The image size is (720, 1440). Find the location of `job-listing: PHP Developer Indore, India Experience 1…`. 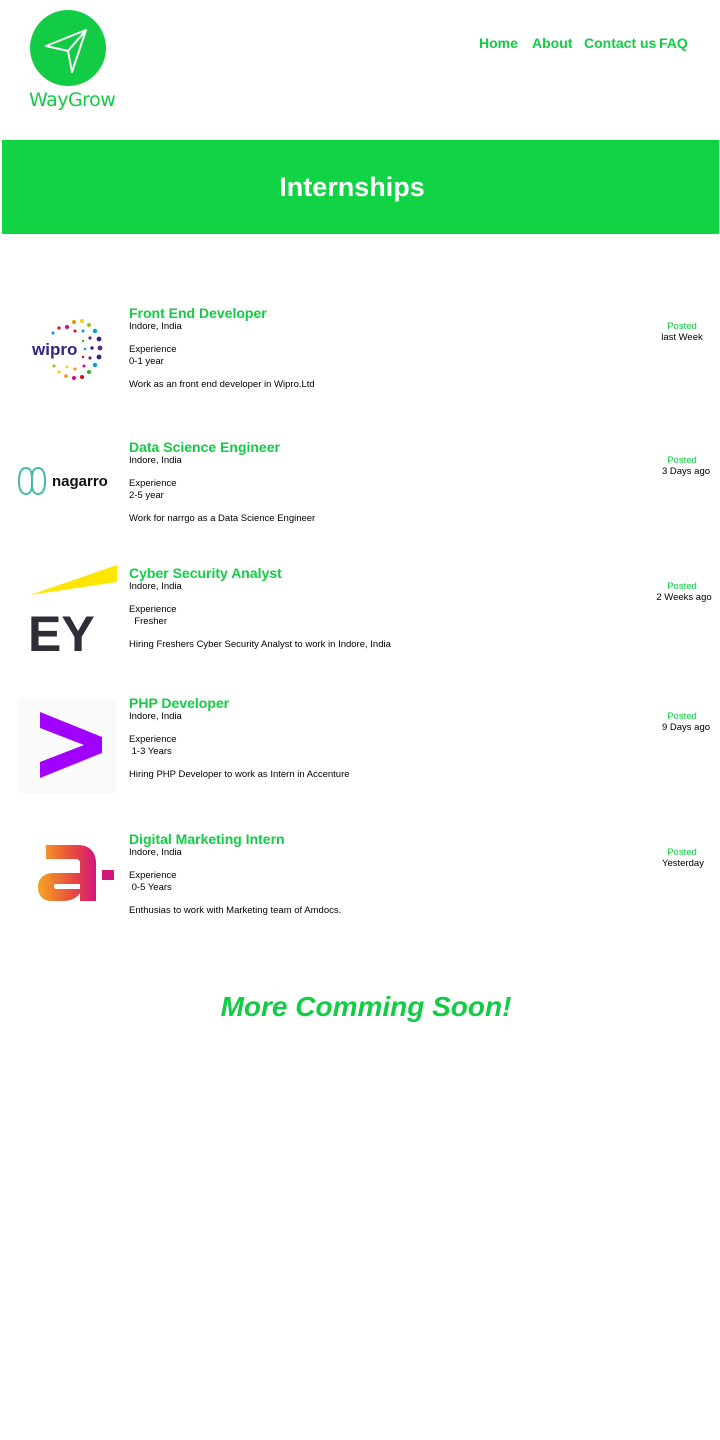

job-listing: PHP Developer Indore, India Experience 1… is located at coordinates (360, 745).